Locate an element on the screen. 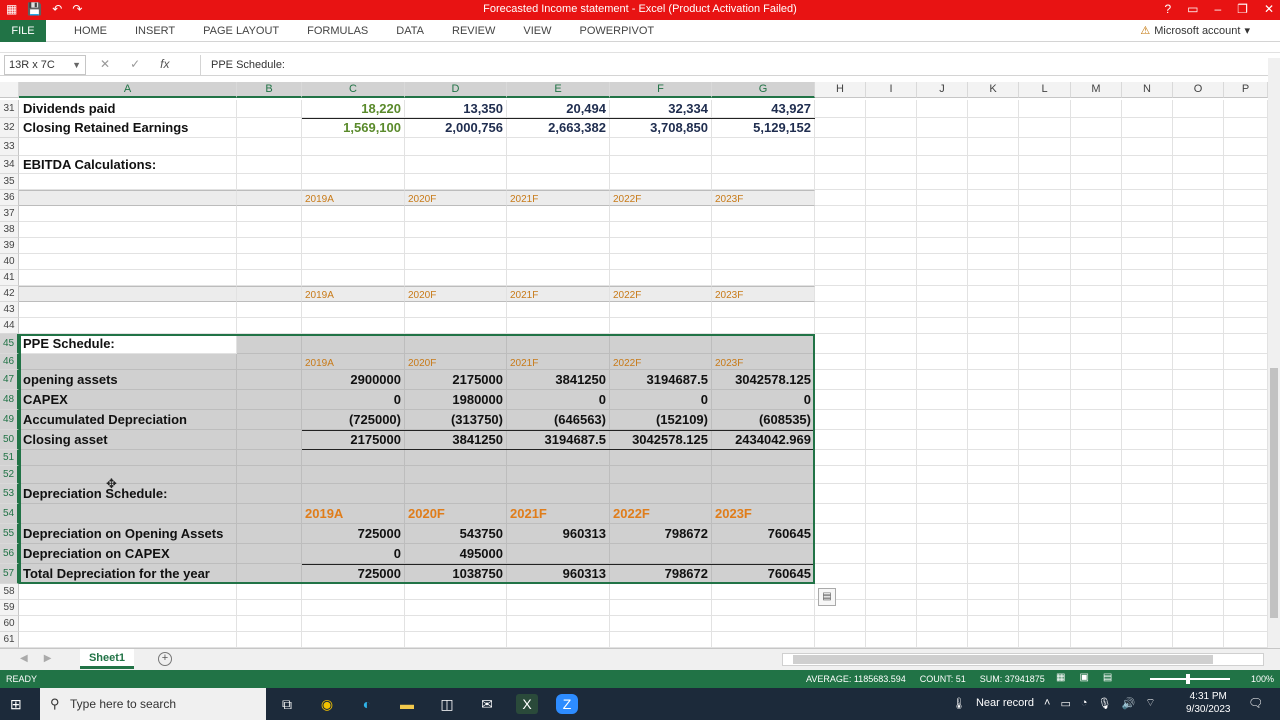 The image size is (1280, 720). row-header-35: 35 is located at coordinates (9, 182).